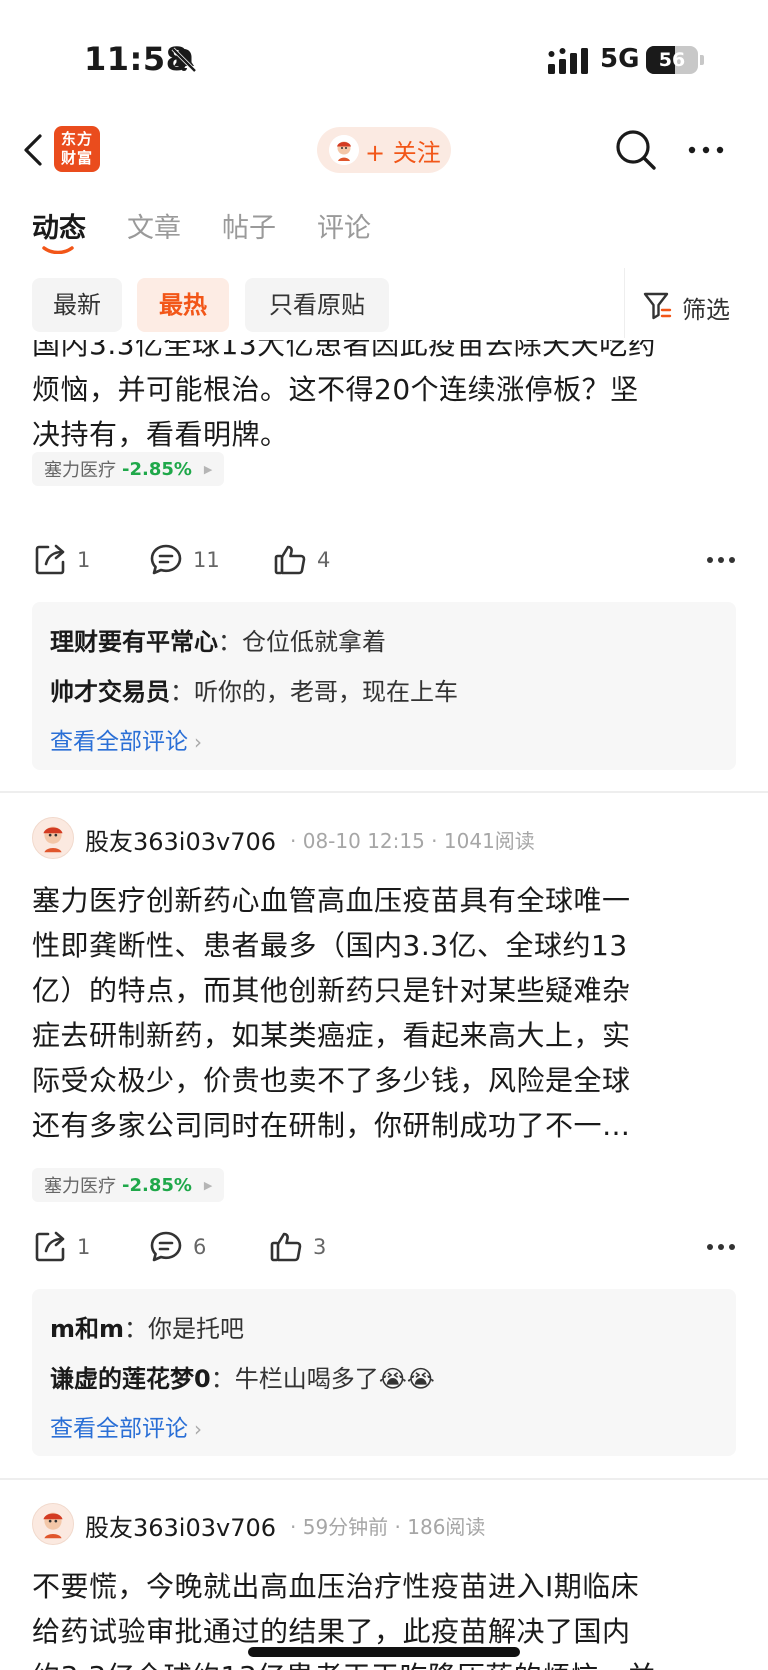 This screenshot has height=1670, width=768. Describe the element at coordinates (331, 1035) in the screenshot. I see `post-line: 症去研制新药，如某类癌症，看起来高大上，实` at that location.